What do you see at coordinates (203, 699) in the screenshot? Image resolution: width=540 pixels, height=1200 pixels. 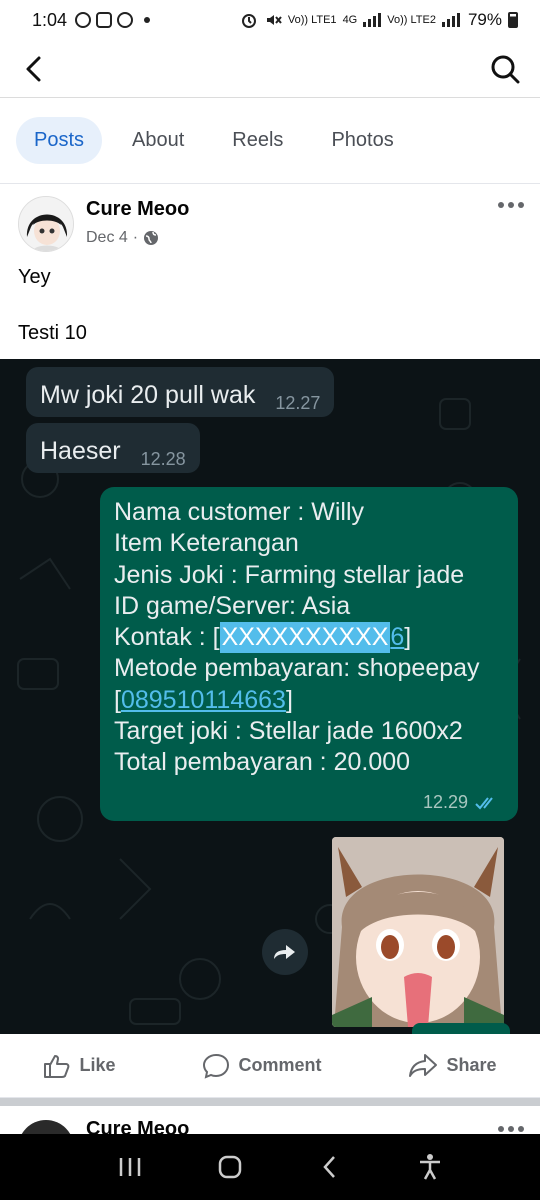 I see `phone-link: 089510114663` at bounding box center [203, 699].